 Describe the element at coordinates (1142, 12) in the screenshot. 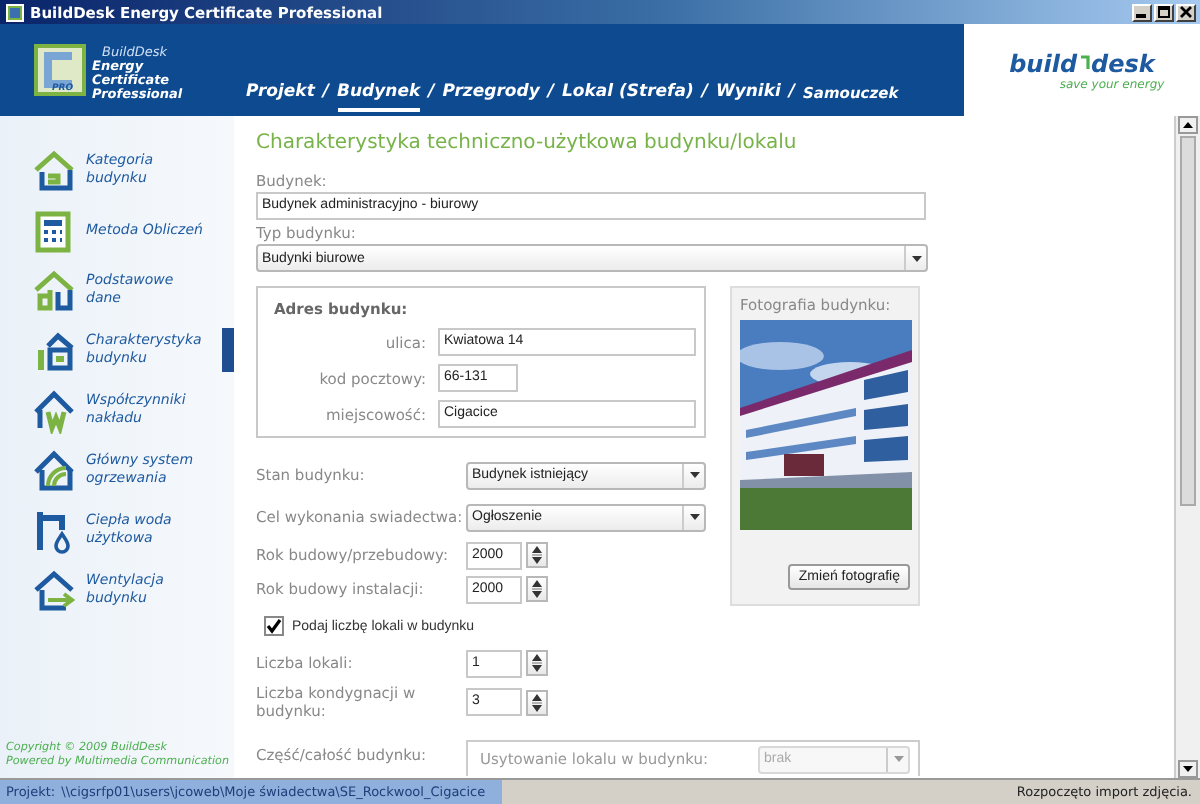

I see `minimize-button` at that location.